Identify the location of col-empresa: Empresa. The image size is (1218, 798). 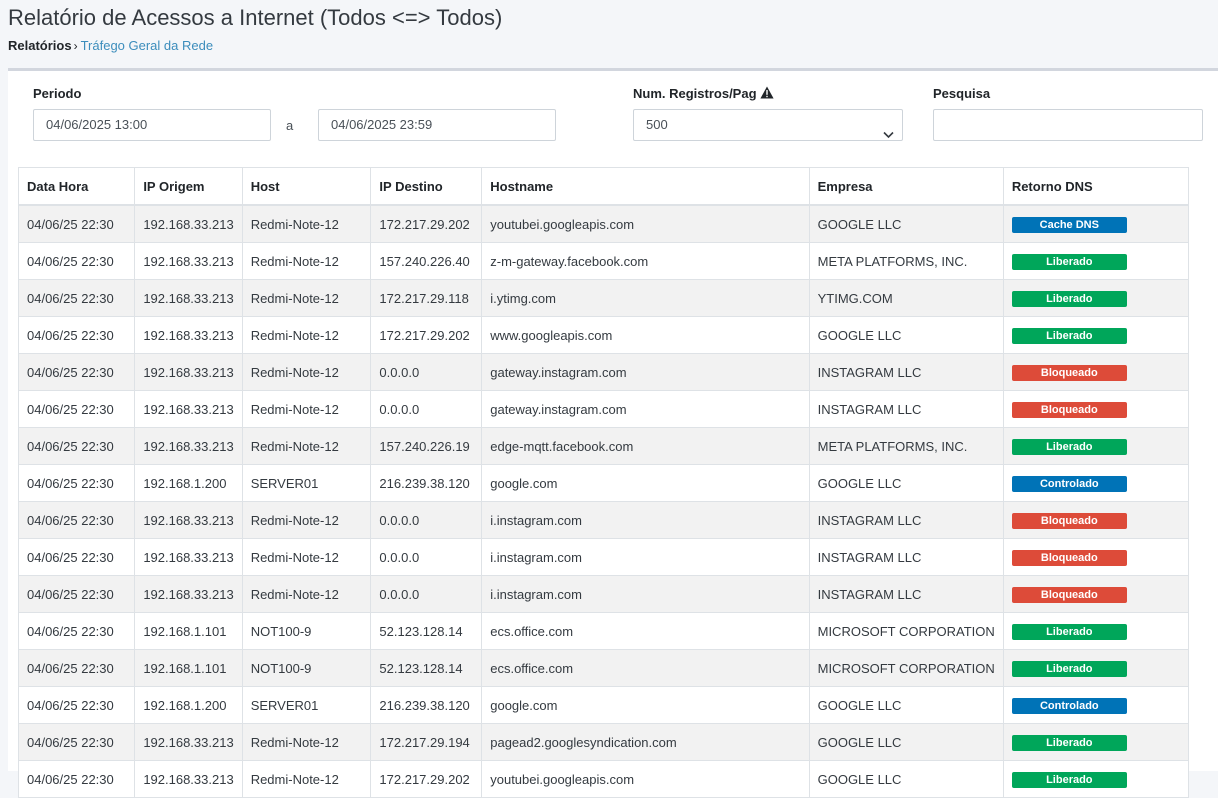
(906, 186).